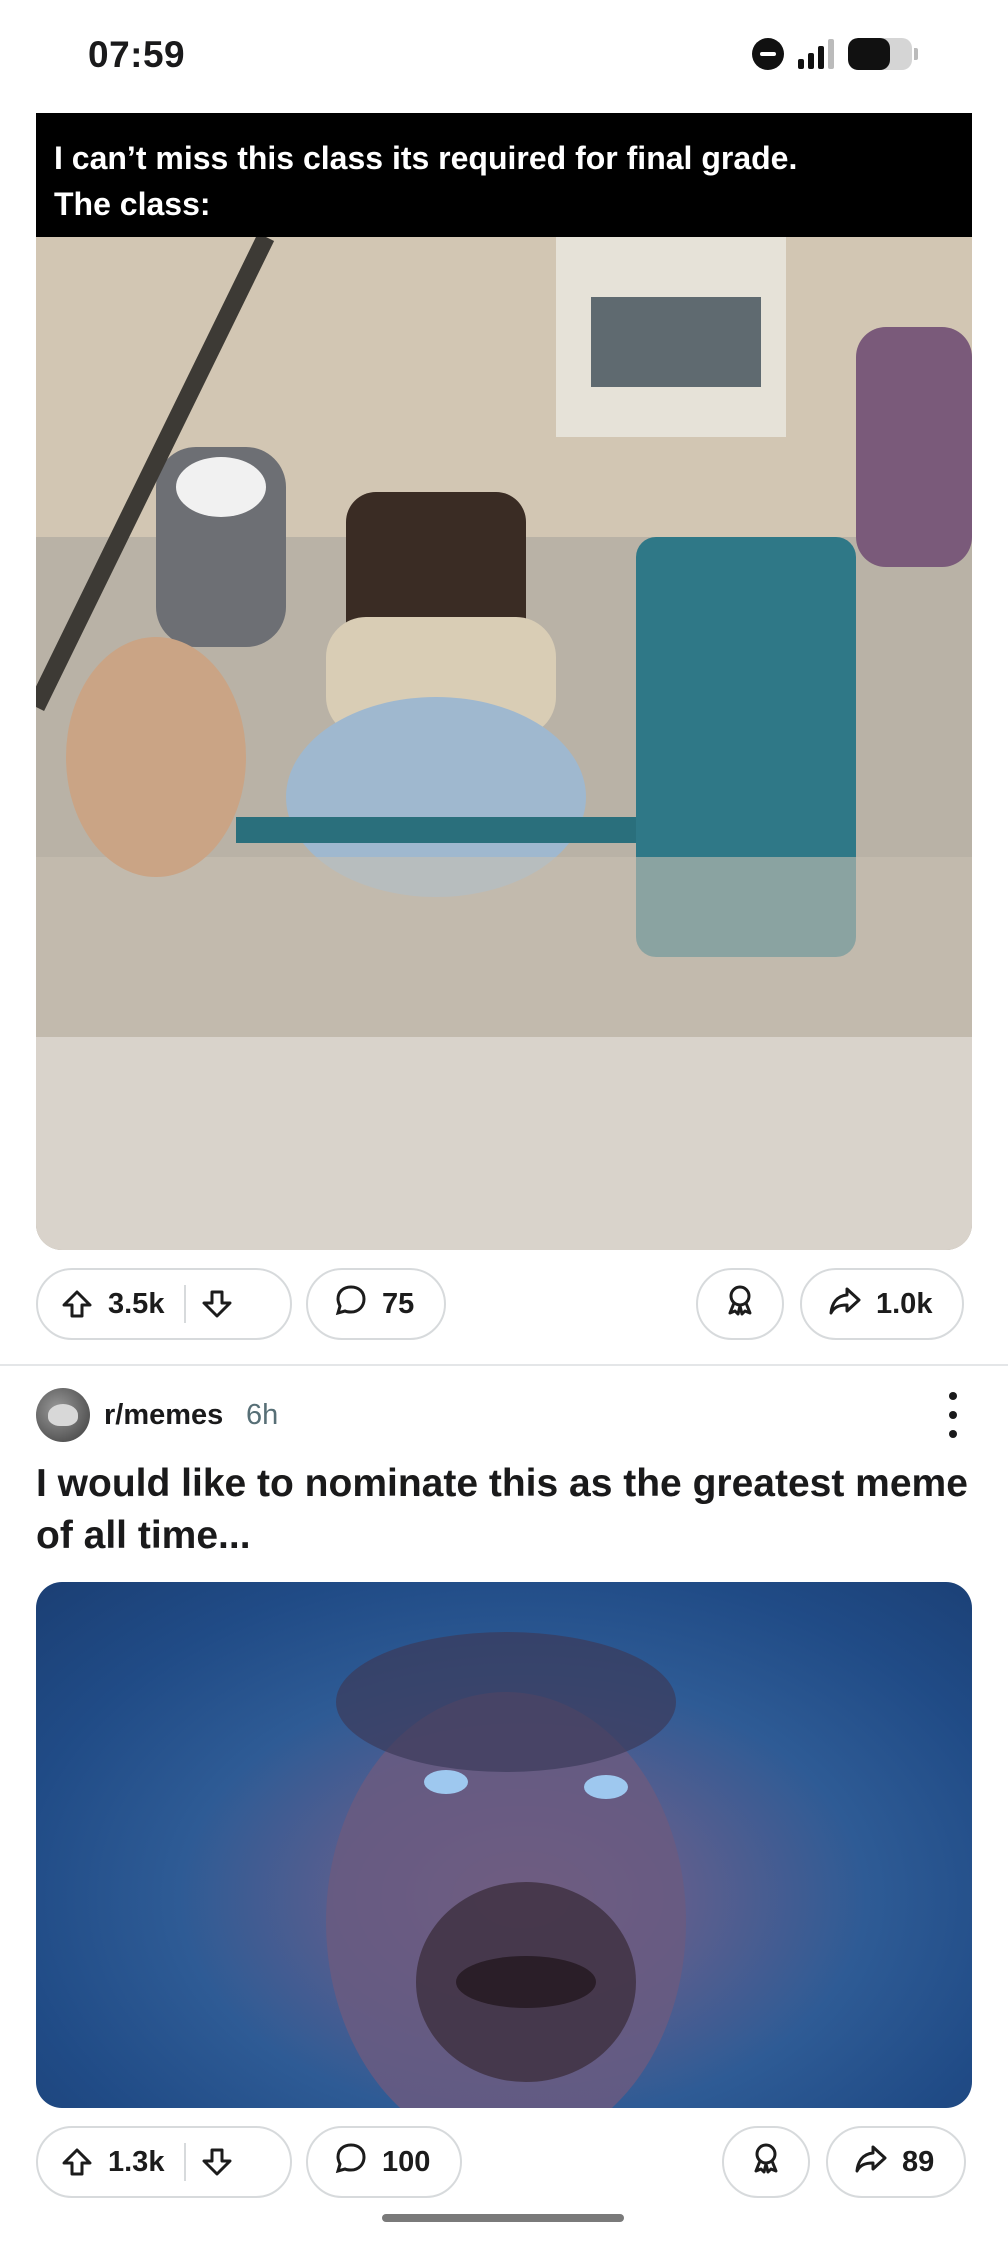 The image size is (1008, 2244). I want to click on post2-header: r/memes 6h, so click(504, 1416).